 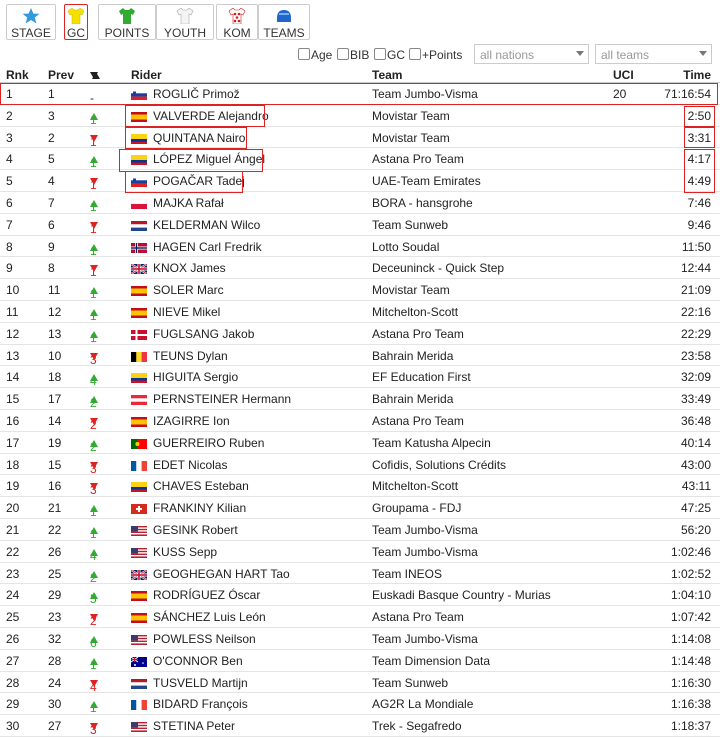 What do you see at coordinates (387, 75) in the screenshot?
I see `header-team: Team` at bounding box center [387, 75].